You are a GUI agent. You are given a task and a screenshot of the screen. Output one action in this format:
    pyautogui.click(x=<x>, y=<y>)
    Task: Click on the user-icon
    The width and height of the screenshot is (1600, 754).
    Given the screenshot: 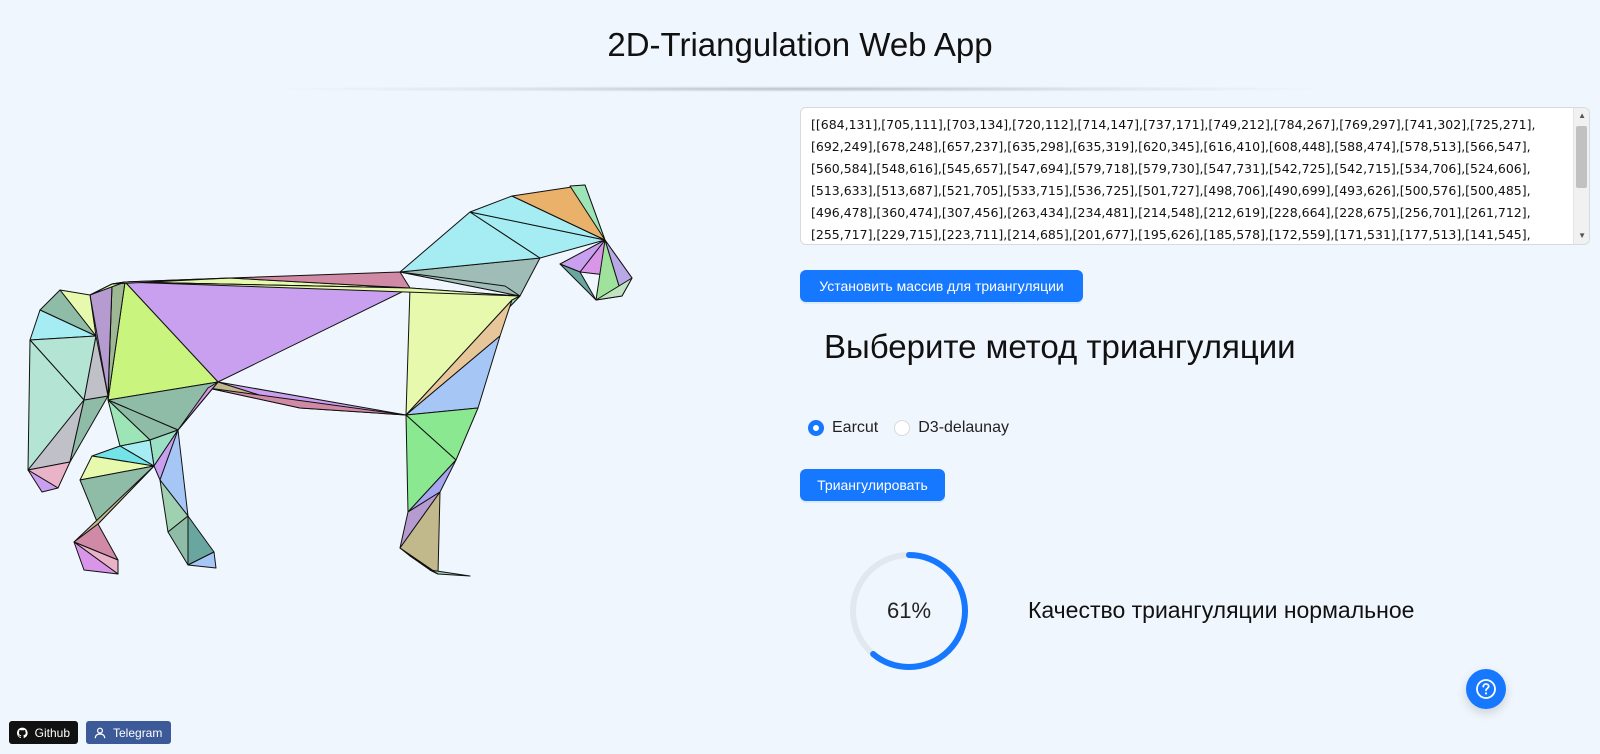 What is the action you would take?
    pyautogui.click(x=100, y=732)
    